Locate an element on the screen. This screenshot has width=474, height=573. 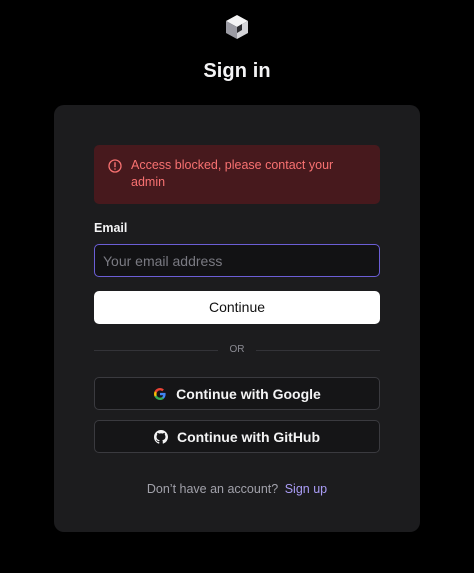
continue-with-github-button: Continue with GitHub is located at coordinates (237, 436).